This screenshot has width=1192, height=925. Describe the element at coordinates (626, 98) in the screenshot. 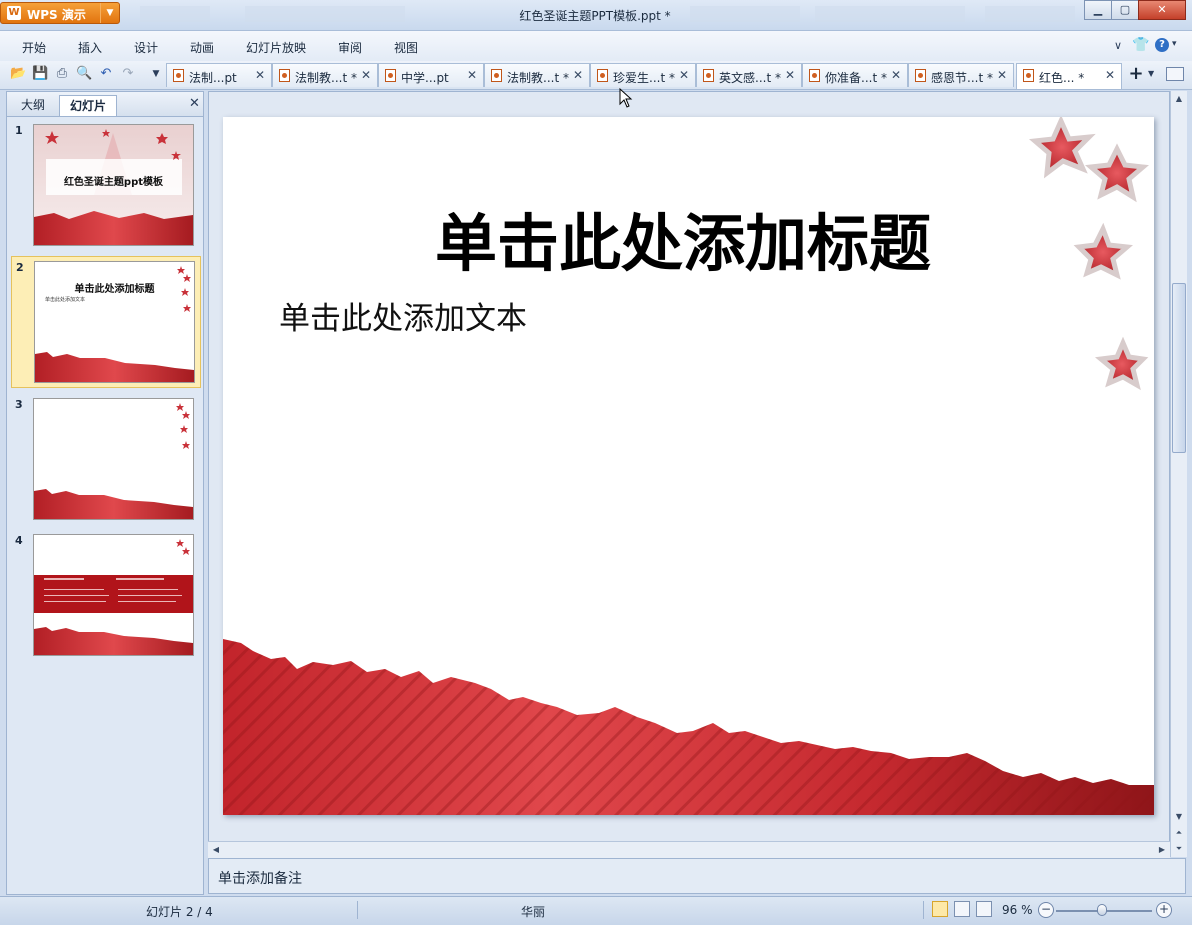

I see `mouse-cursor-icon` at that location.